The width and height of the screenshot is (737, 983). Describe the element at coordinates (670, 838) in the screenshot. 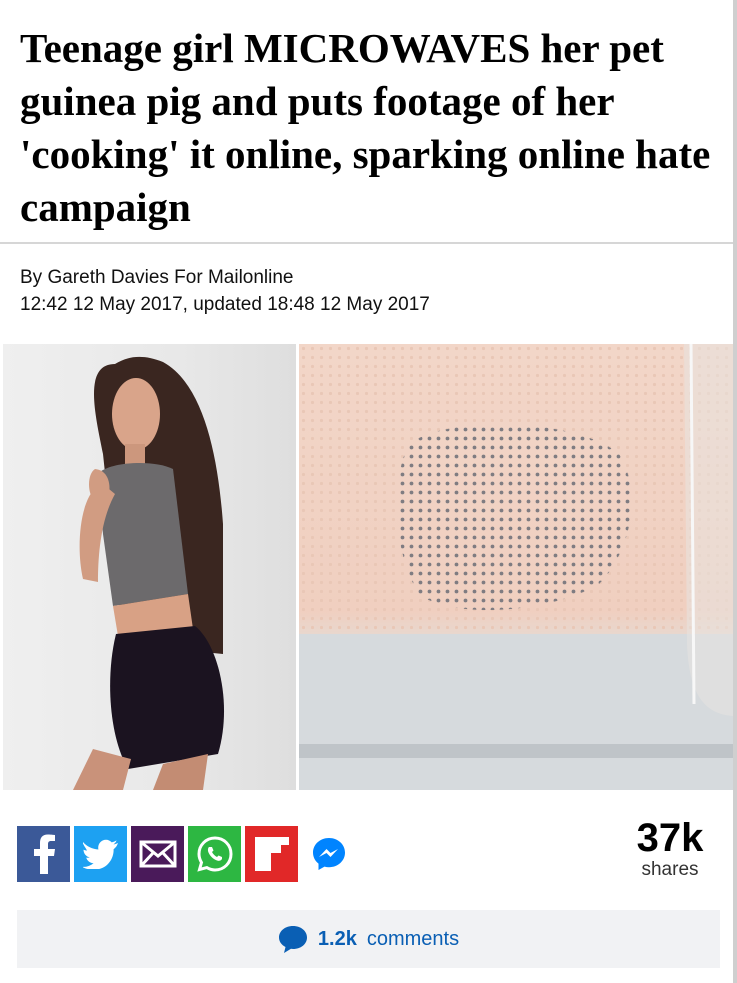

I see `share-count-number: 37k` at that location.